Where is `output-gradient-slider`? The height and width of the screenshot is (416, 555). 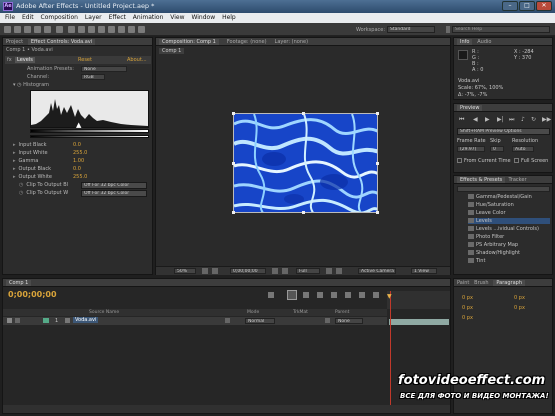 output-gradient-slider is located at coordinates (89, 136).